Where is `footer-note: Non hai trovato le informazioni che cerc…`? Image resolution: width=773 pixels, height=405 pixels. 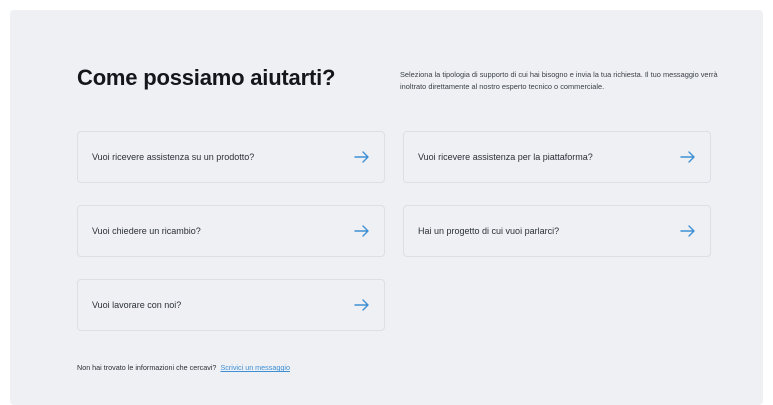
footer-note: Non hai trovato le informazioni che cerc… is located at coordinates (183, 367).